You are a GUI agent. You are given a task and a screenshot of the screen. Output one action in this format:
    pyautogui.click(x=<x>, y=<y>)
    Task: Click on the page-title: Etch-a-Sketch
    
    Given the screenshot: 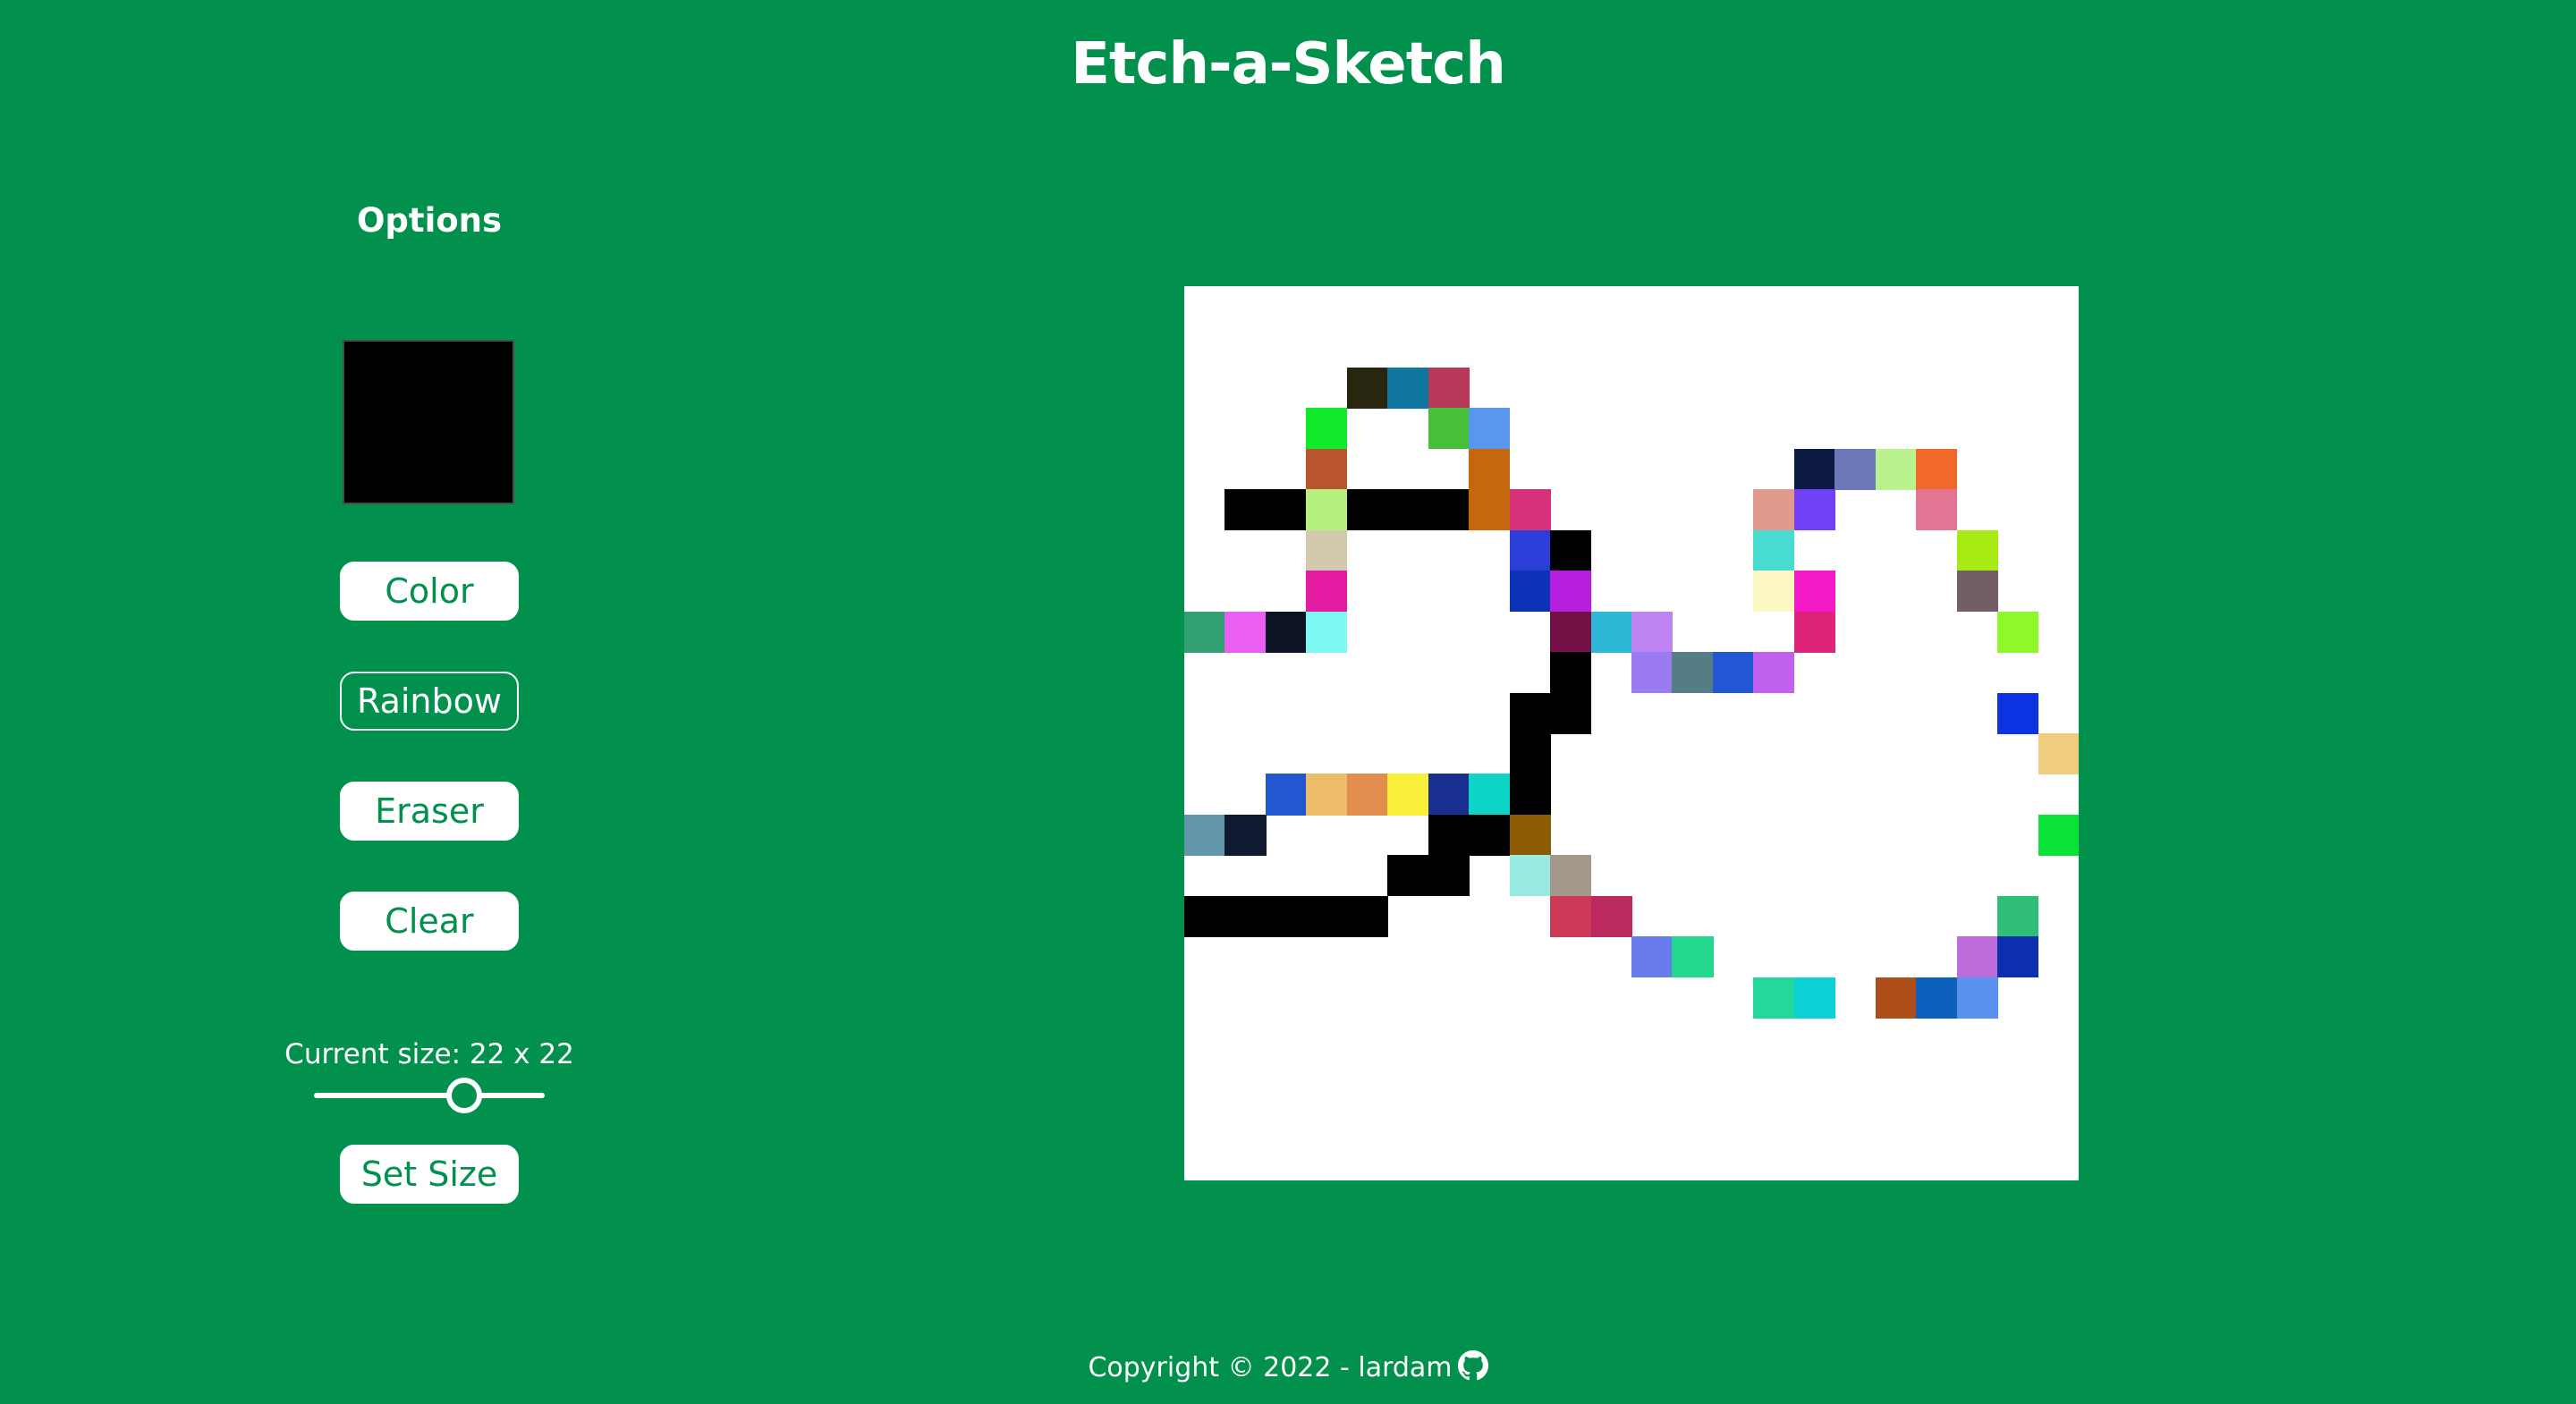 What is the action you would take?
    pyautogui.click(x=1288, y=64)
    